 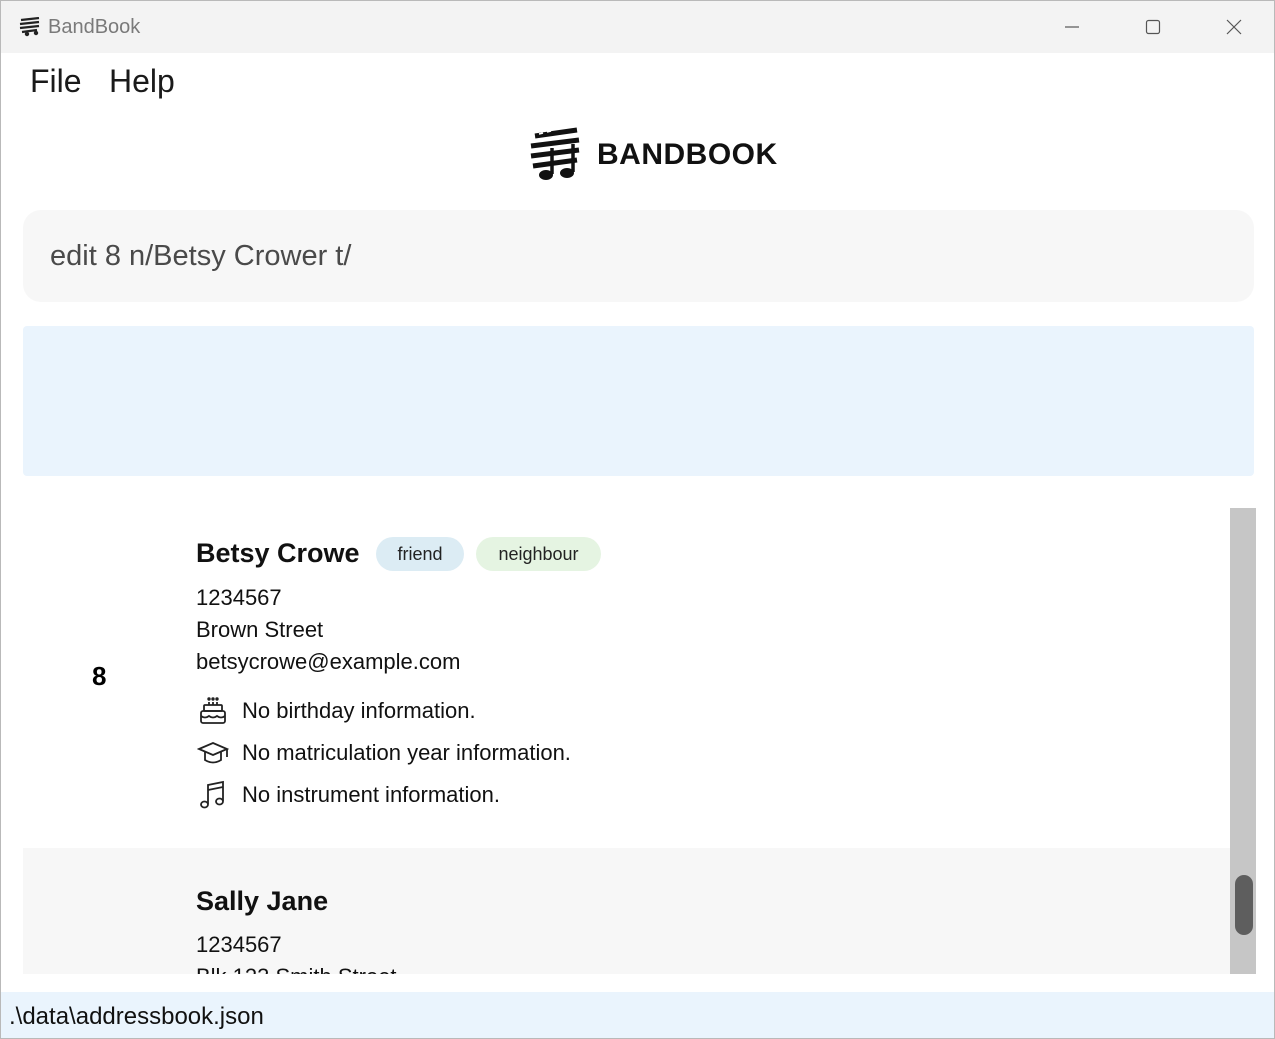 What do you see at coordinates (406, 752) in the screenshot?
I see `matriculation-text: No matriculation year information.` at bounding box center [406, 752].